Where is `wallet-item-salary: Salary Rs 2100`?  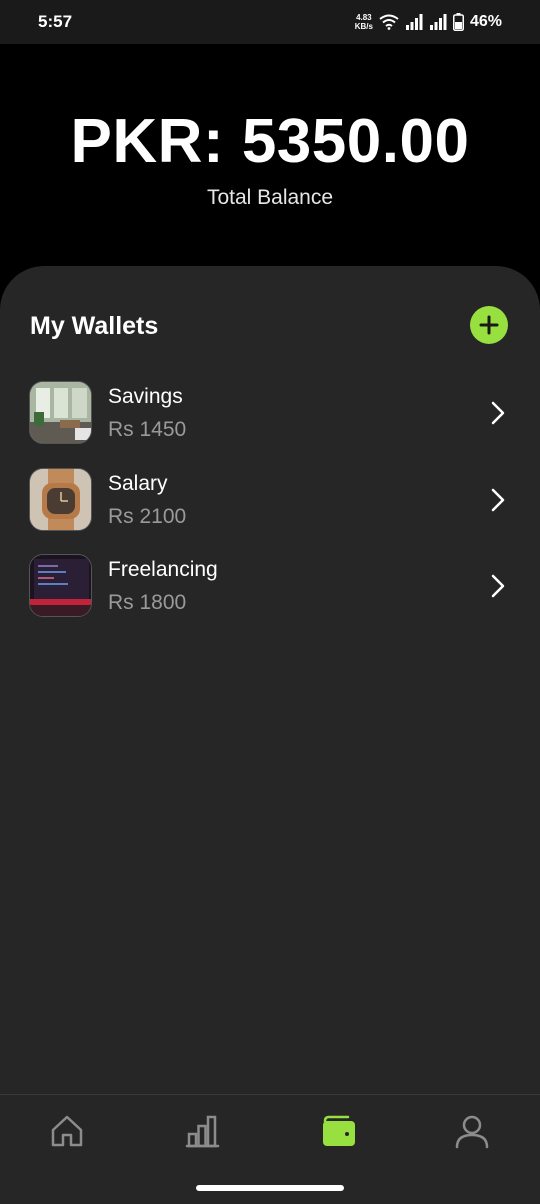 wallet-item-salary: Salary Rs 2100 is located at coordinates (270, 501).